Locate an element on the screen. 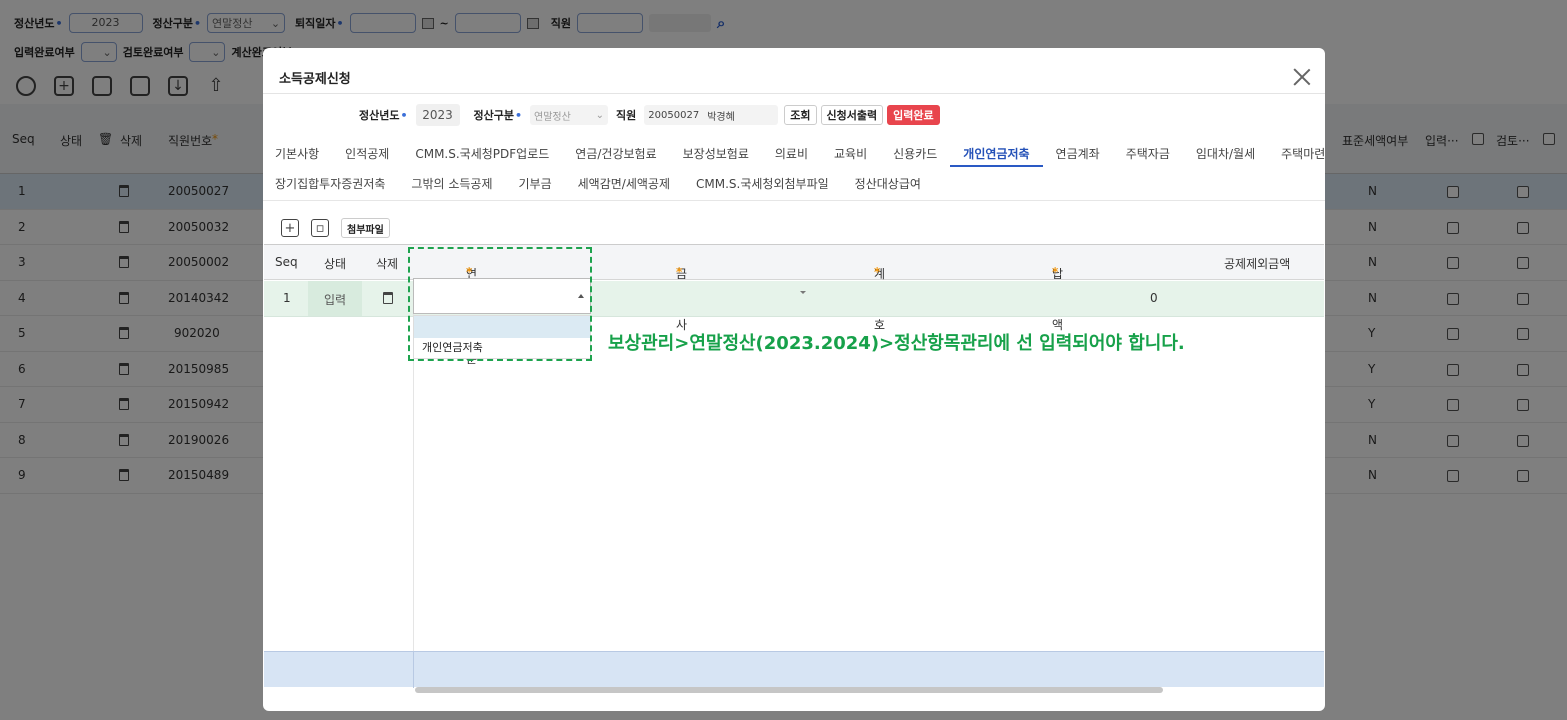 This screenshot has height=720, width=1567. tab-donation: 기부금 is located at coordinates (535, 184).